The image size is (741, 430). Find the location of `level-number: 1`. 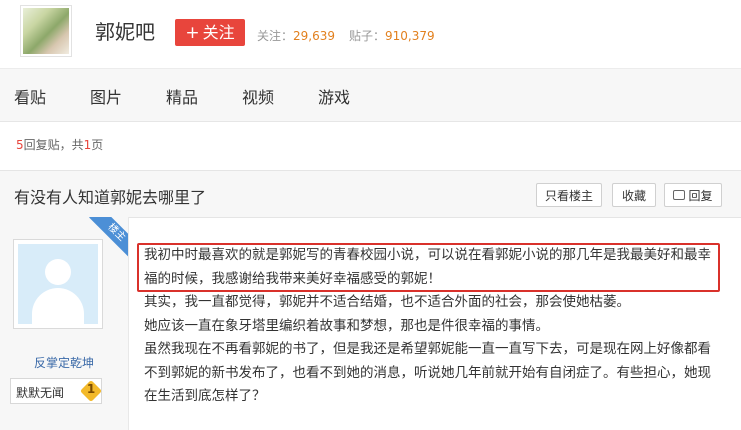

level-number: 1 is located at coordinates (91, 389).